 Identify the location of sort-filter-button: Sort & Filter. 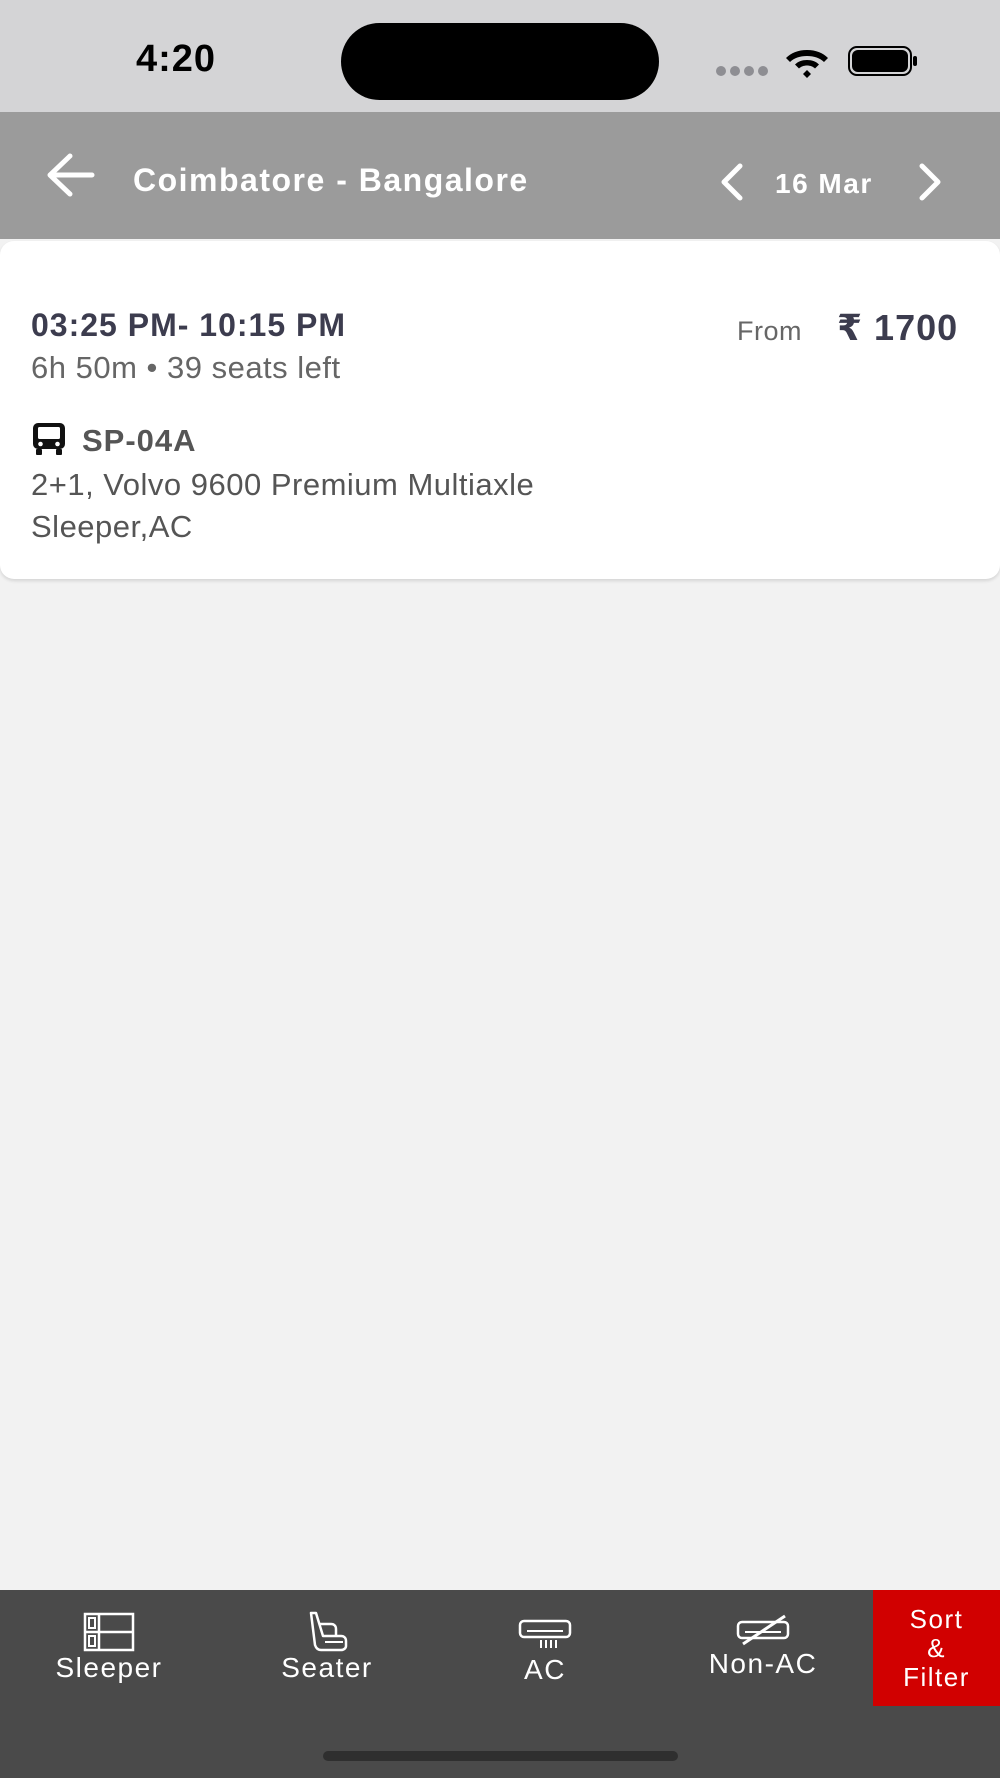
(936, 1648).